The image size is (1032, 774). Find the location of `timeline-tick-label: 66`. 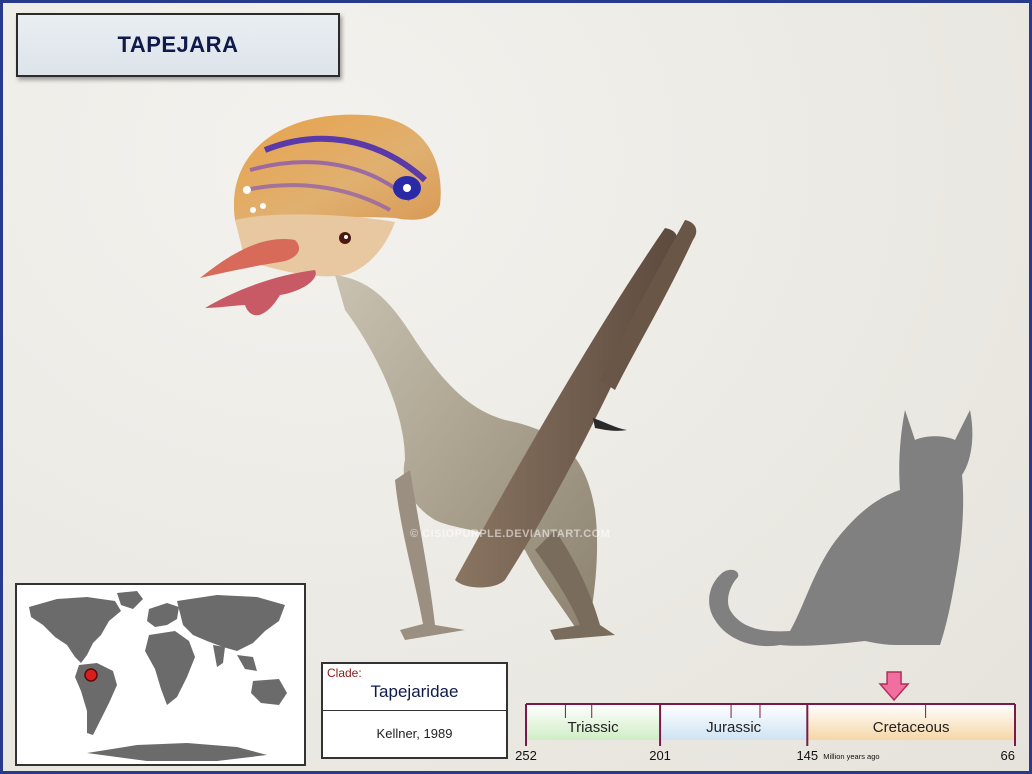

timeline-tick-label: 66 is located at coordinates (1008, 755).